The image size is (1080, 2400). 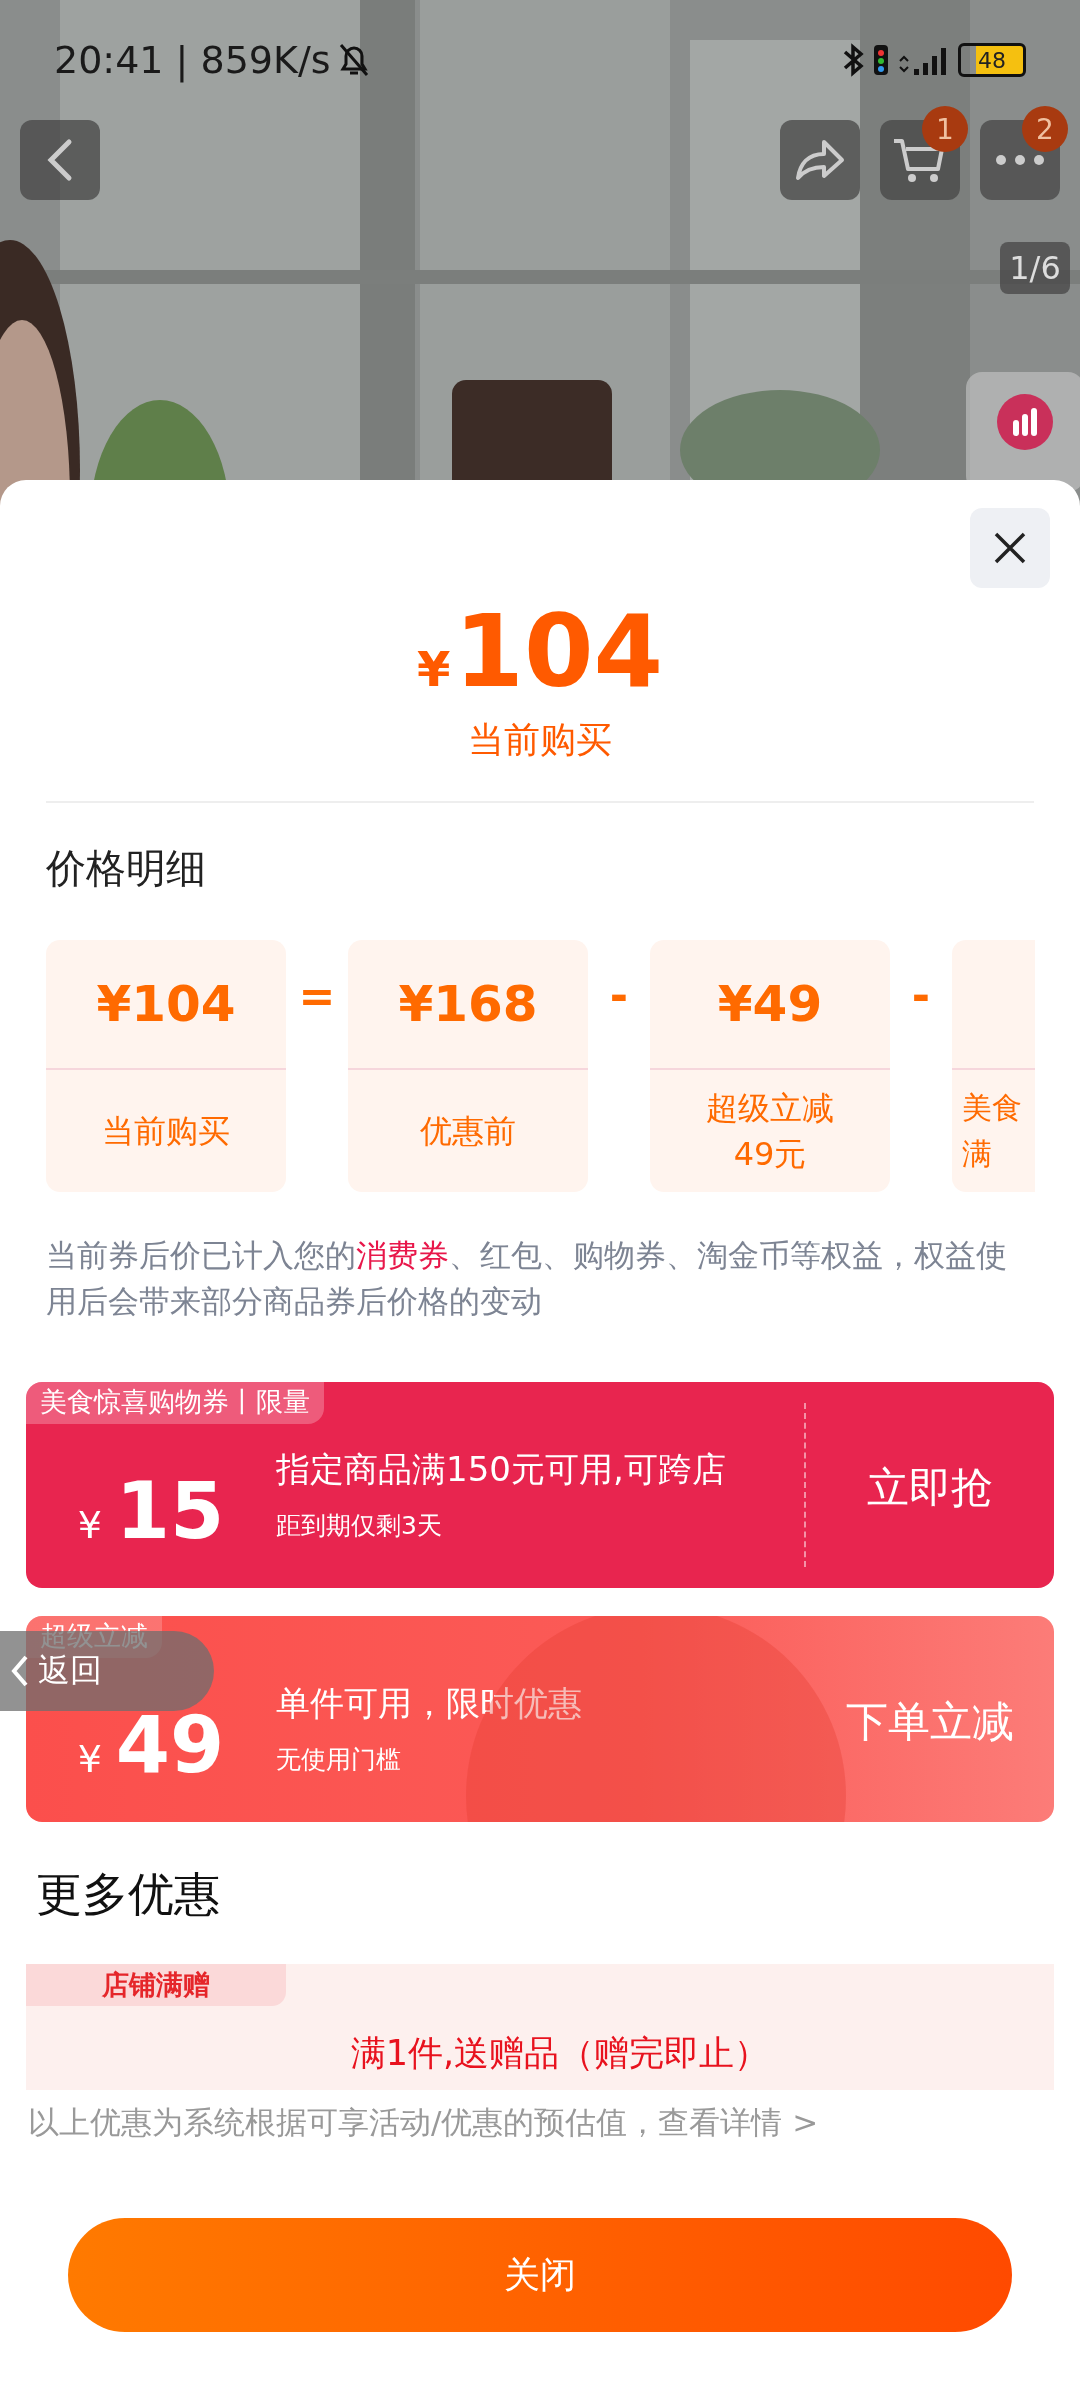 What do you see at coordinates (170, 1511) in the screenshot?
I see `coupon-amount: 15` at bounding box center [170, 1511].